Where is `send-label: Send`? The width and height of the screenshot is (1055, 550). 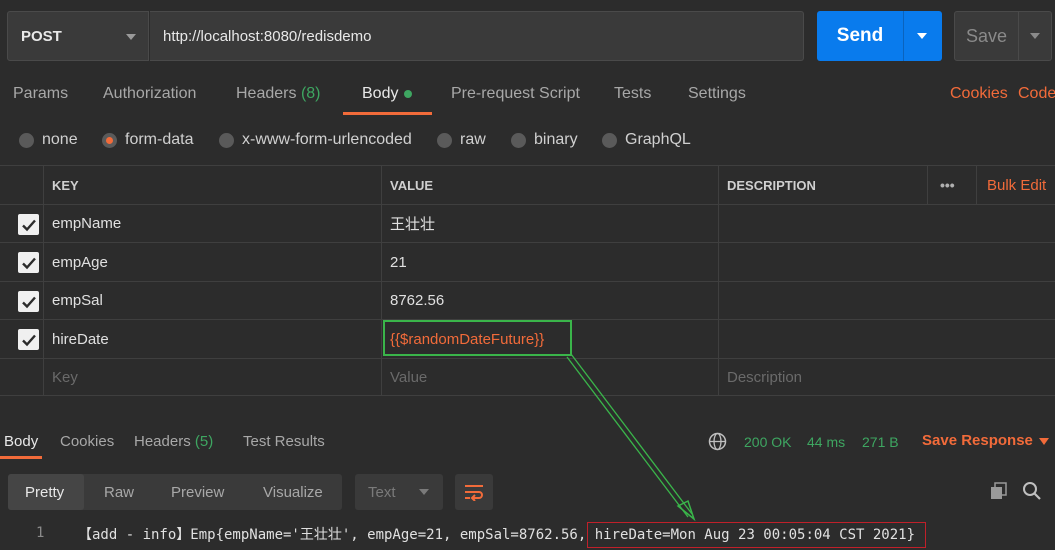 send-label: Send is located at coordinates (860, 35).